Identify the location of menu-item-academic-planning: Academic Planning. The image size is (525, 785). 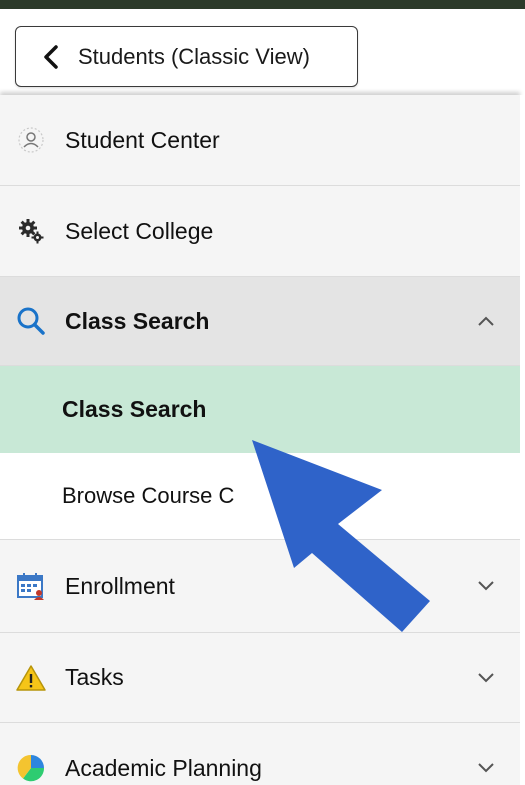
(260, 754).